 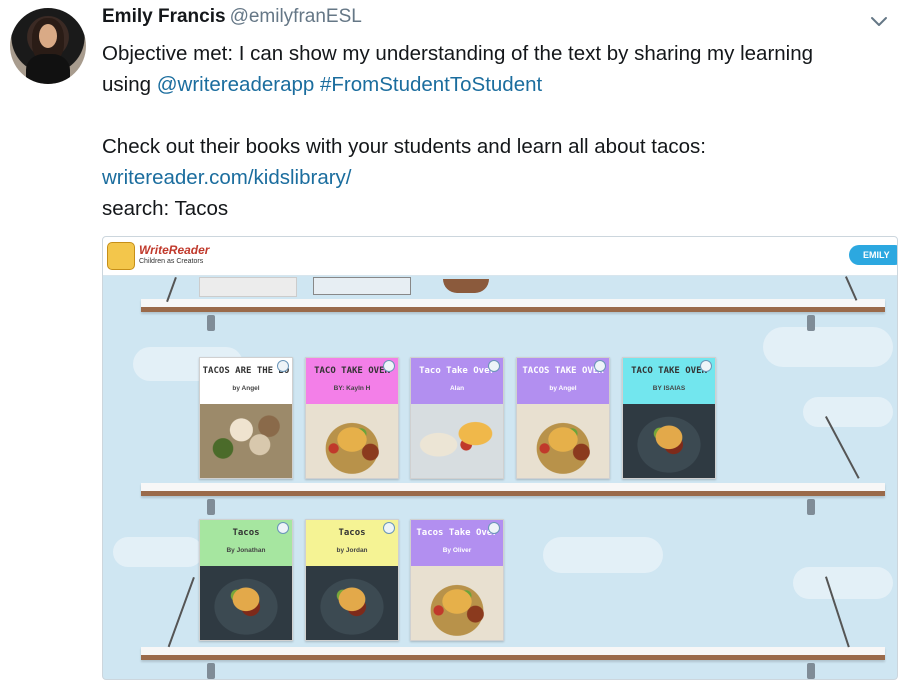 What do you see at coordinates (669, 388) in the screenshot?
I see `book-author: BY ISAIAS` at bounding box center [669, 388].